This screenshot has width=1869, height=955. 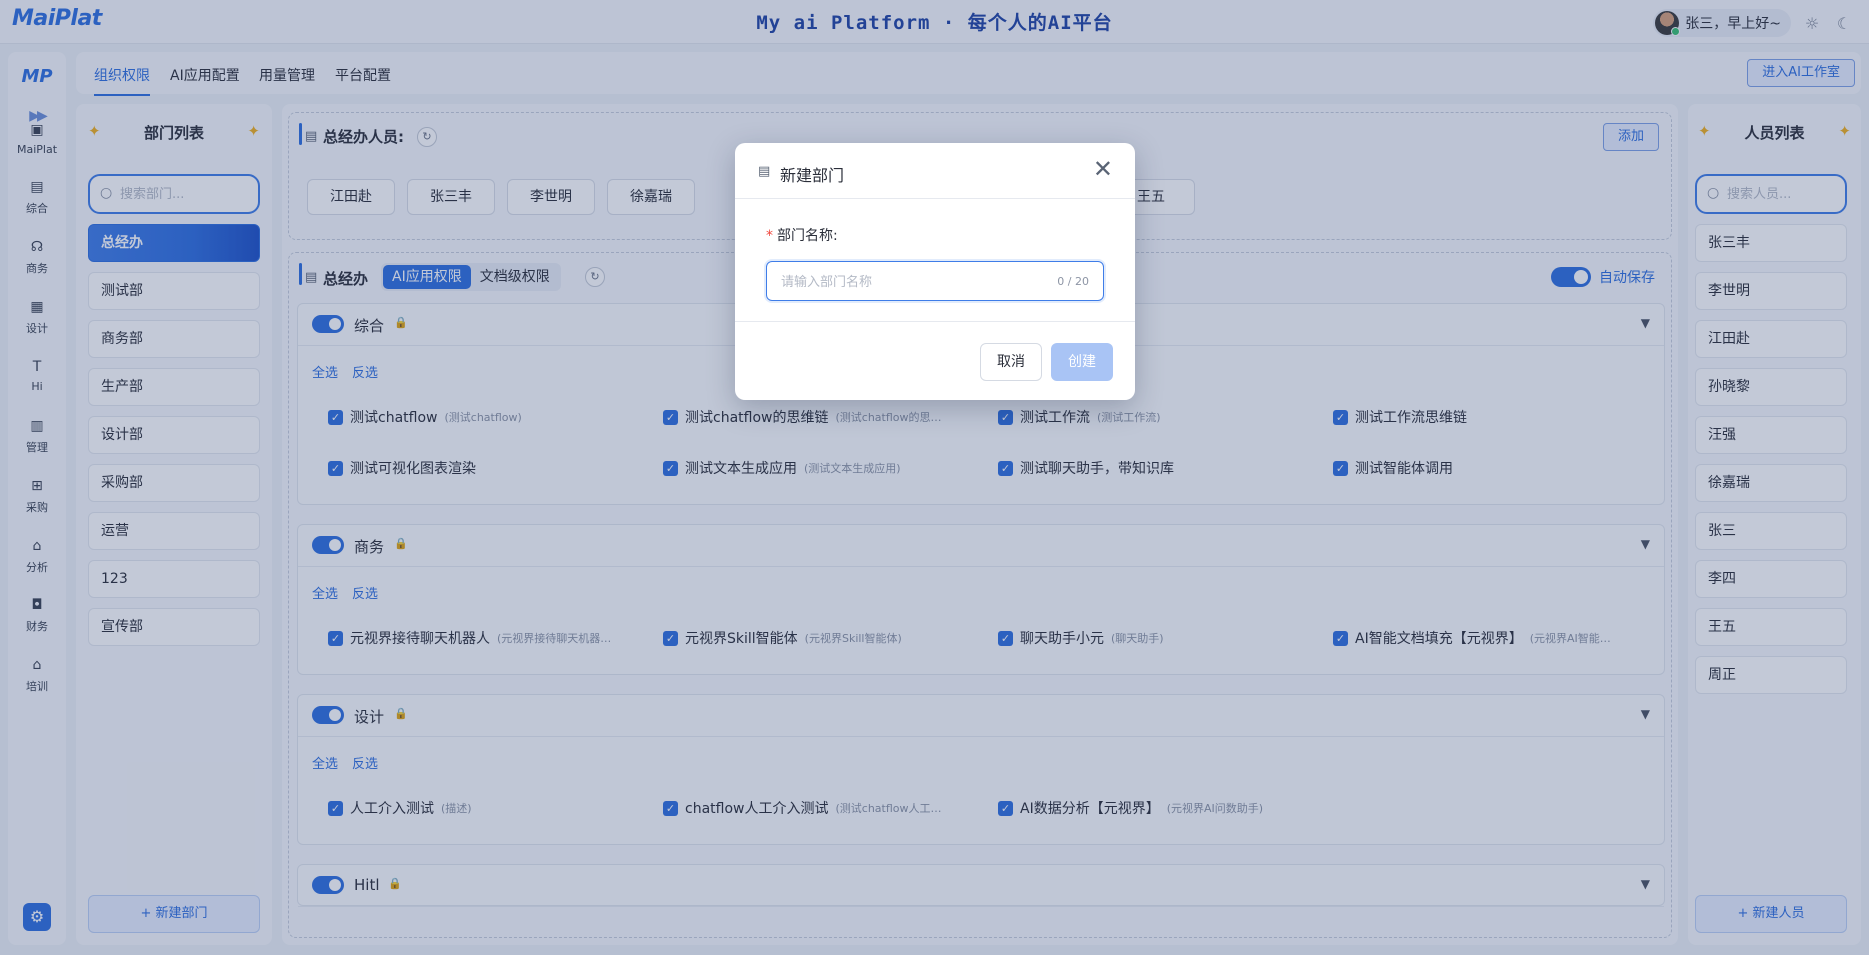 I want to click on required-mark: *, so click(x=769, y=236).